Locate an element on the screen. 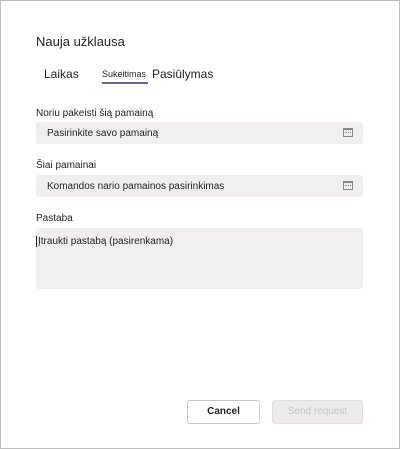 The height and width of the screenshot is (449, 400). note-textarea: Įtraukti pastabą (pasirenkama) is located at coordinates (199, 258).